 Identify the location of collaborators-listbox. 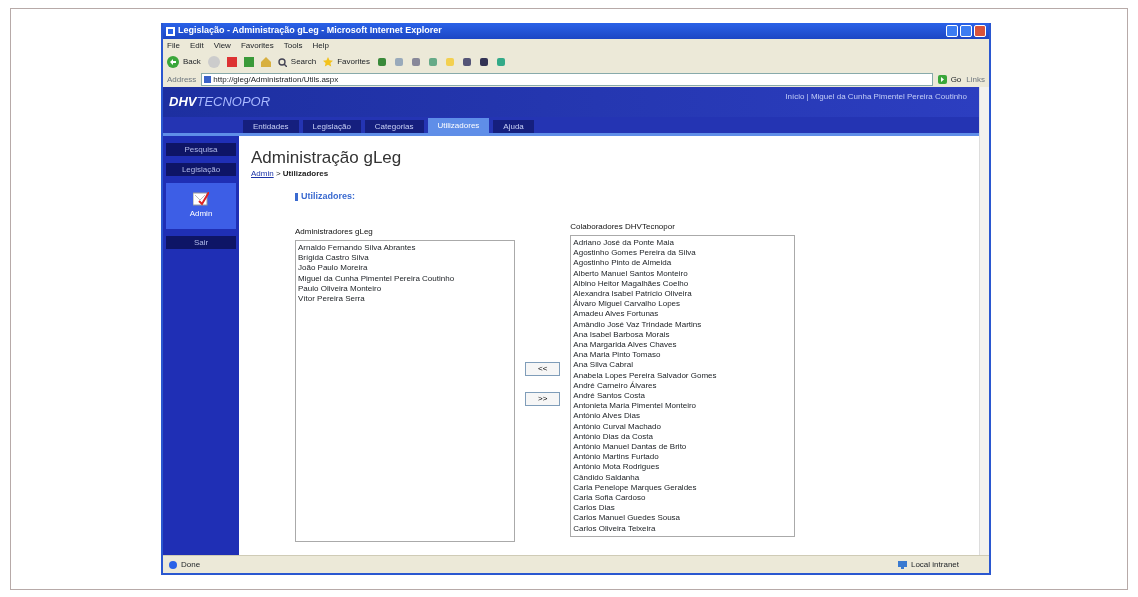
(683, 385).